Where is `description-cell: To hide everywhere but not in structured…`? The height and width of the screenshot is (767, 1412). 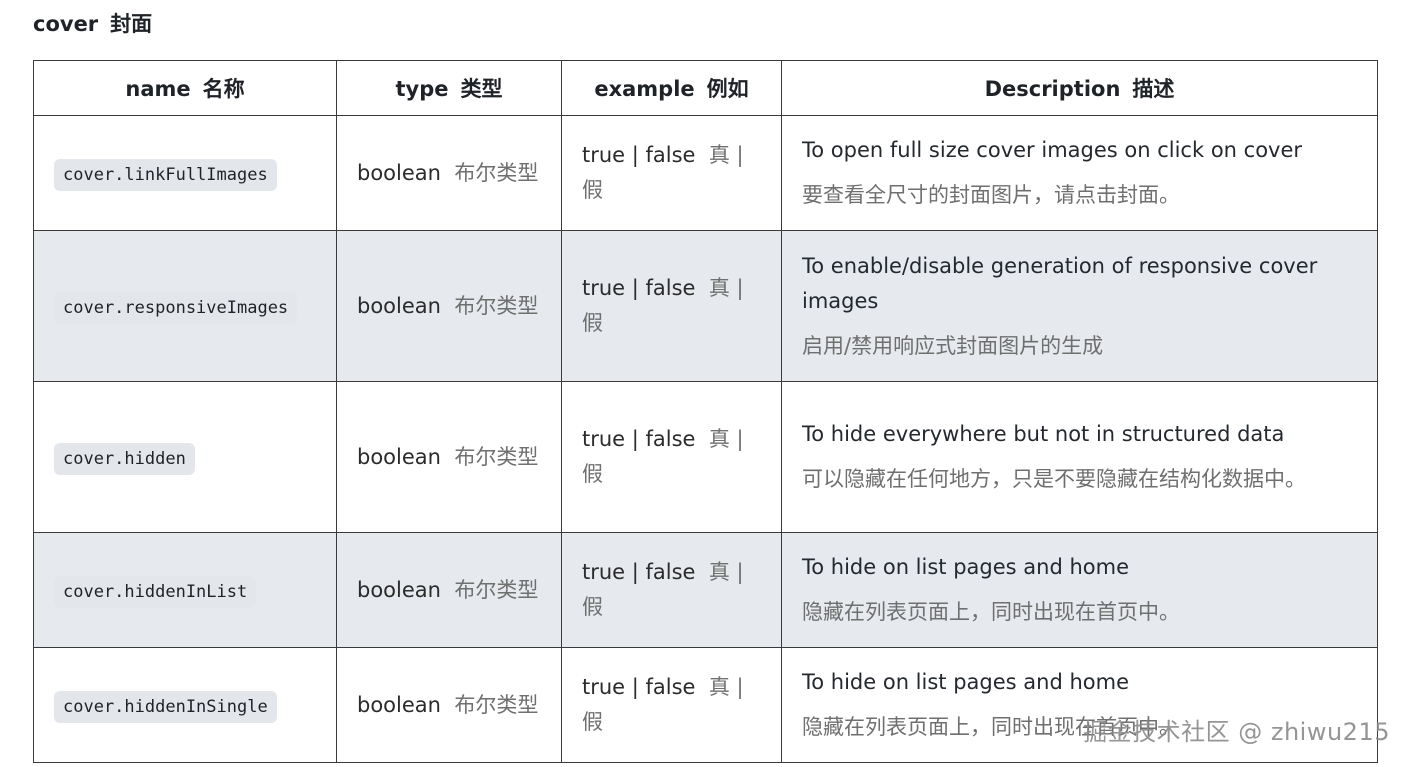
description-cell: To hide everywhere but not in structured… is located at coordinates (1079, 457).